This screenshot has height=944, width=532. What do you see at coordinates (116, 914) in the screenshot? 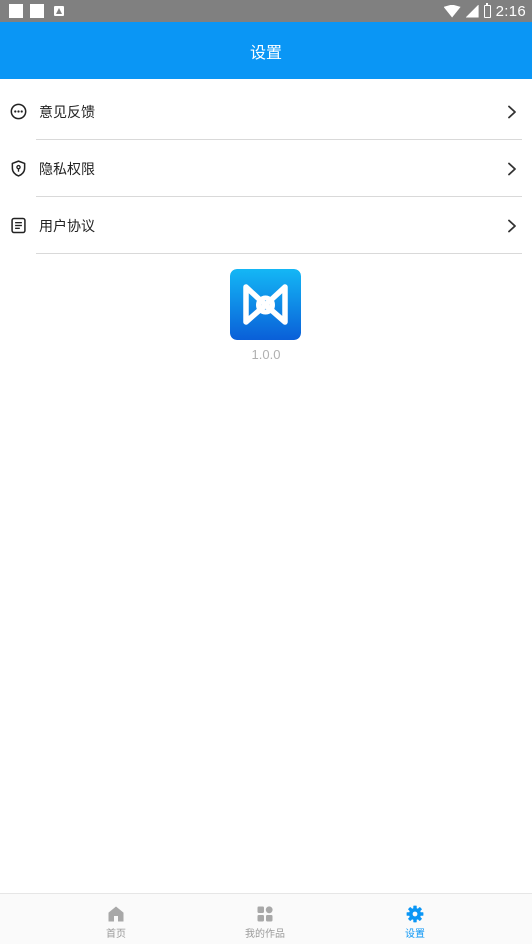
I see `home-icon` at bounding box center [116, 914].